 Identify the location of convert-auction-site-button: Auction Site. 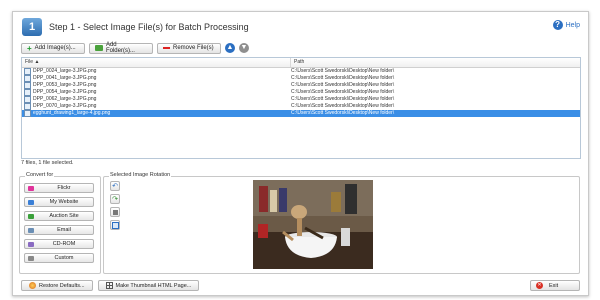
(59, 216).